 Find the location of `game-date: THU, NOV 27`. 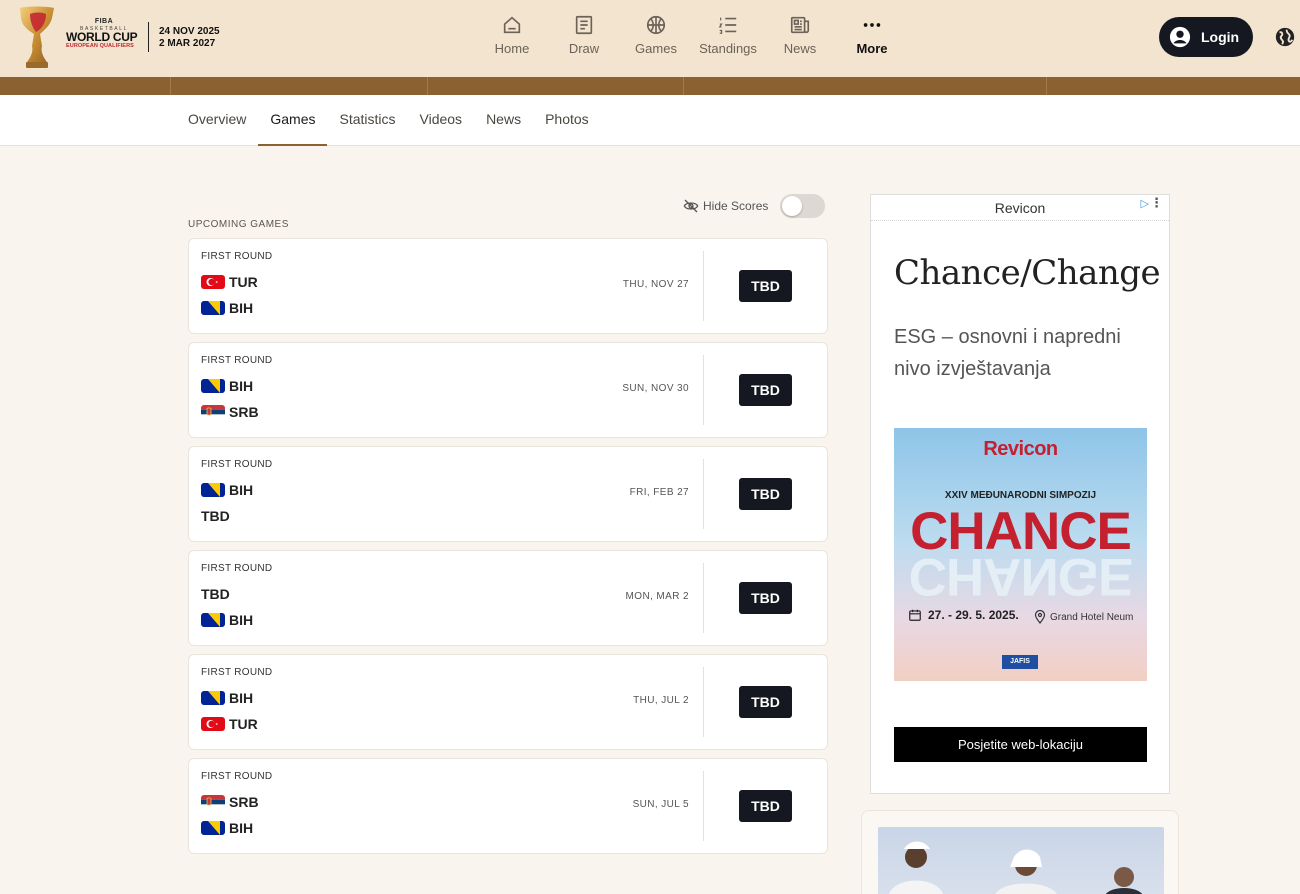

game-date: THU, NOV 27 is located at coordinates (655, 284).